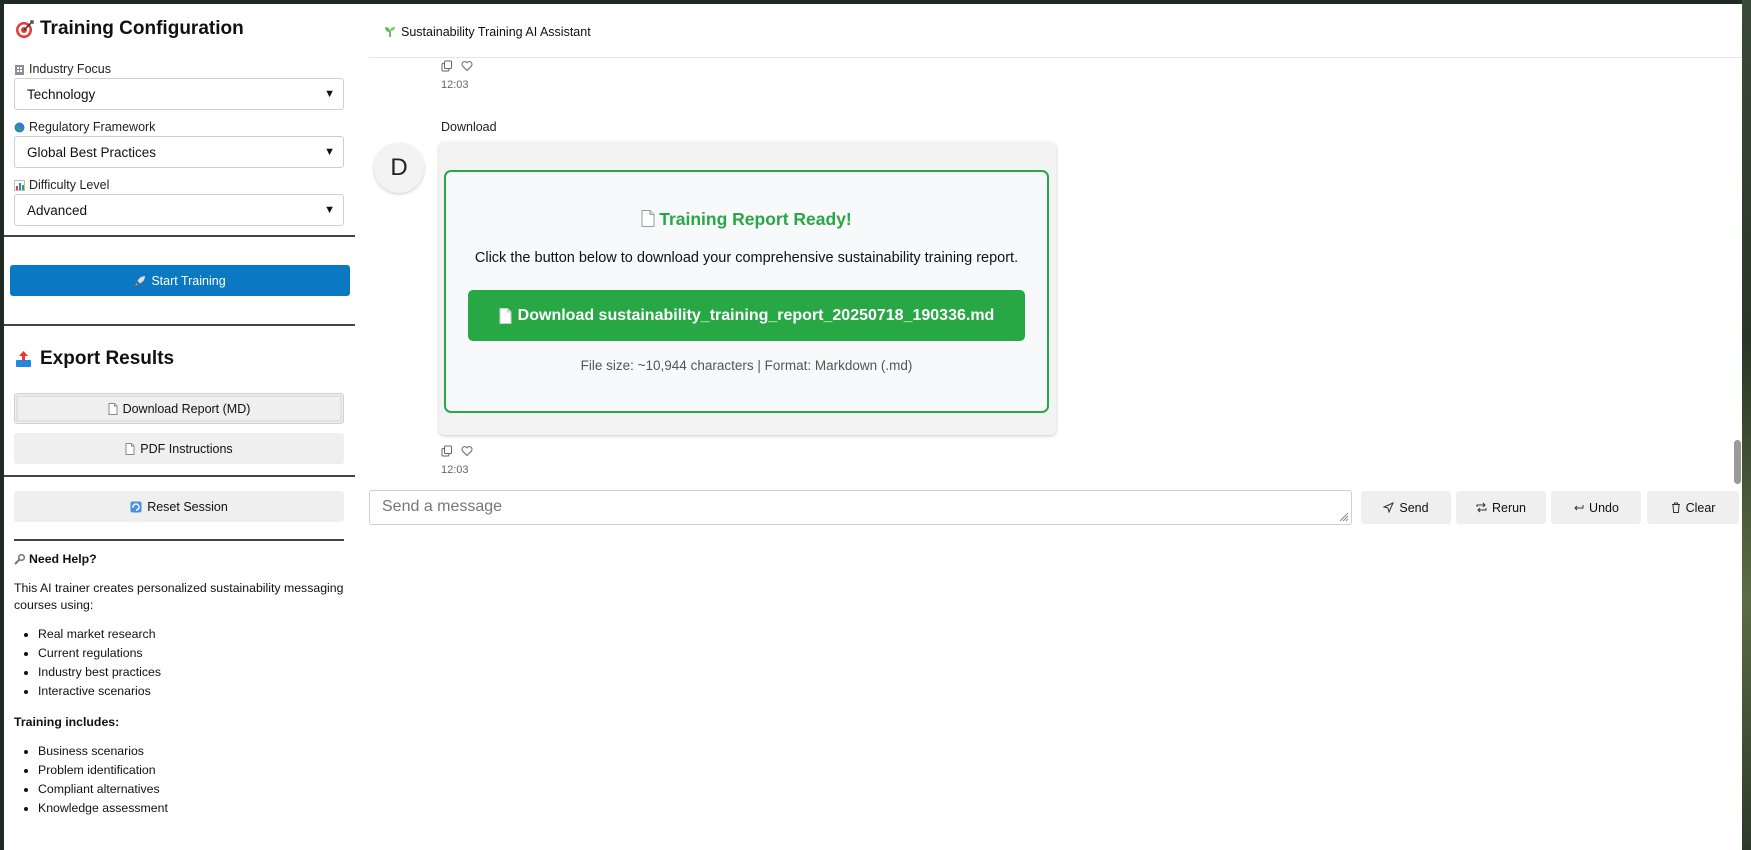  I want to click on send-icon, so click(1389, 507).